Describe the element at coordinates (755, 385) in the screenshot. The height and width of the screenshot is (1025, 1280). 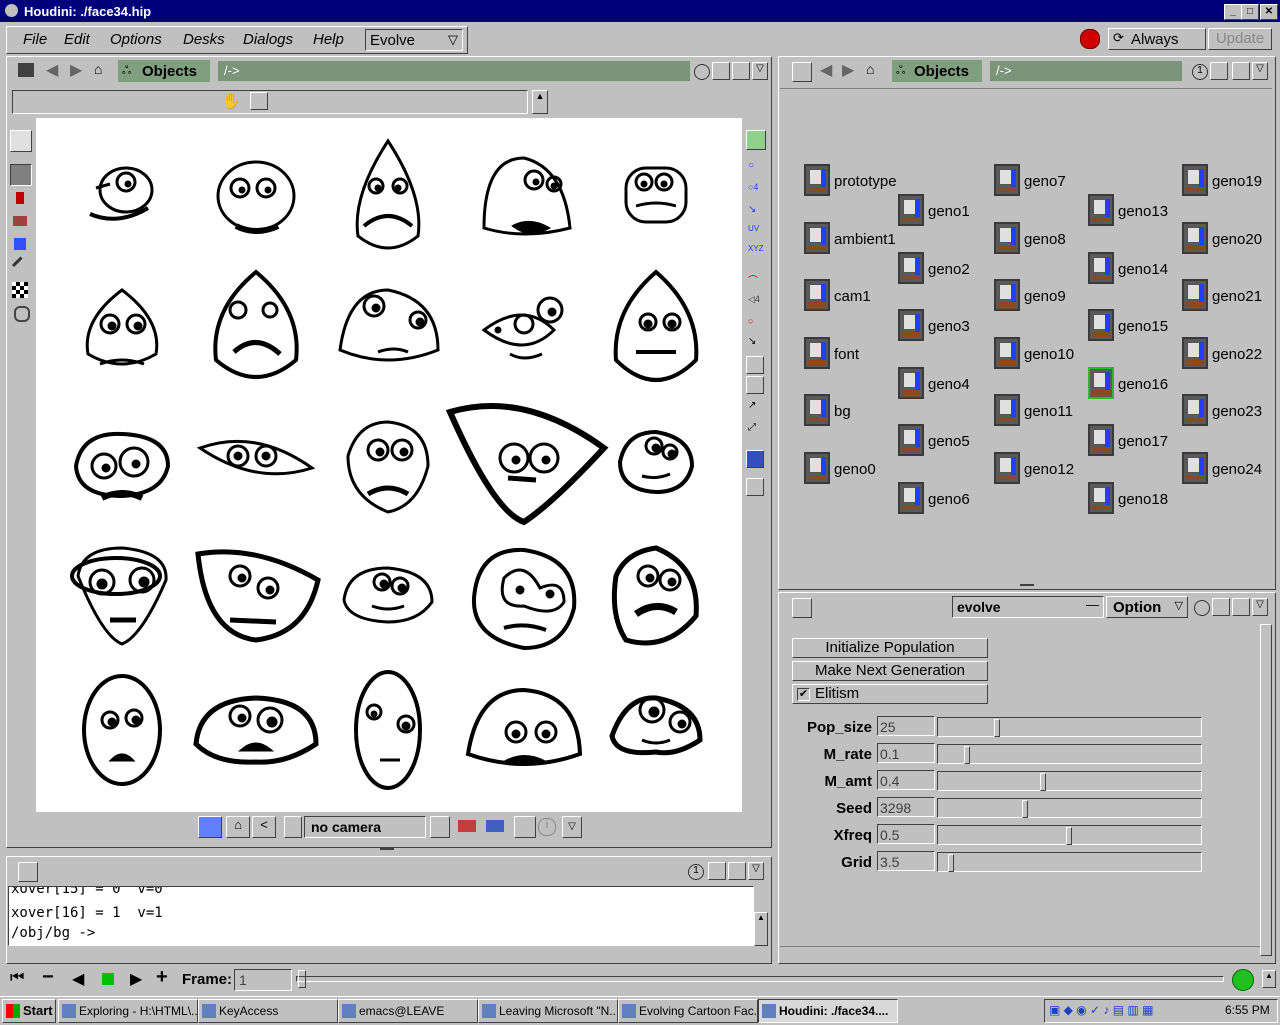
I see `hull2-icon` at that location.